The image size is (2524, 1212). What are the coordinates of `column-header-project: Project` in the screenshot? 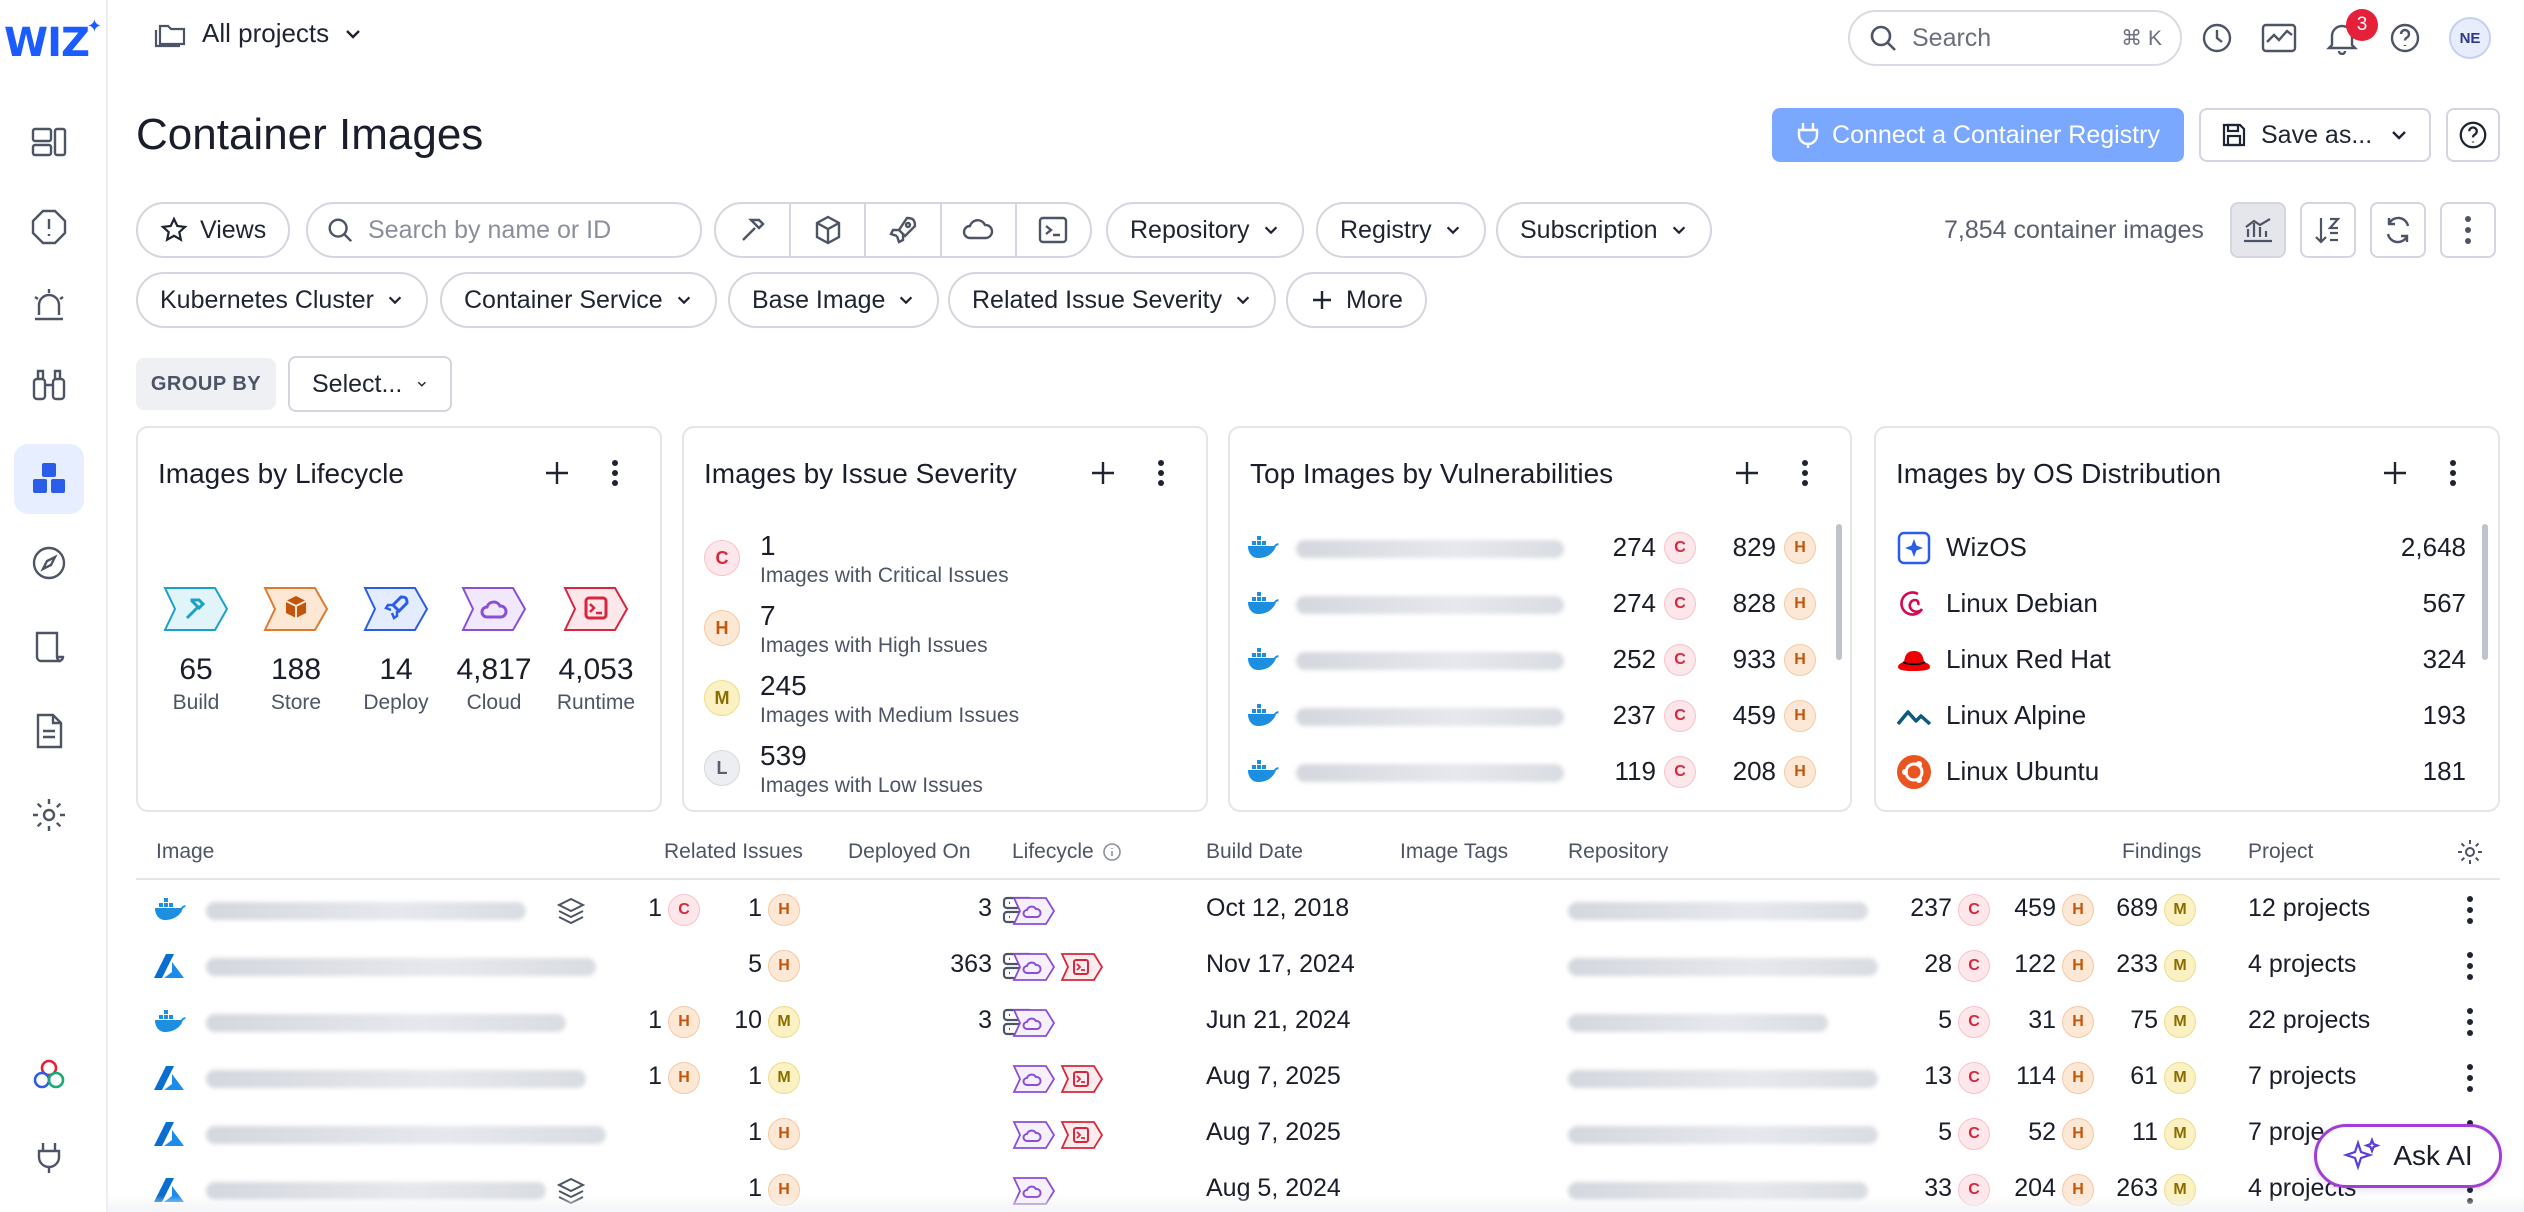 It's located at (2280, 852).